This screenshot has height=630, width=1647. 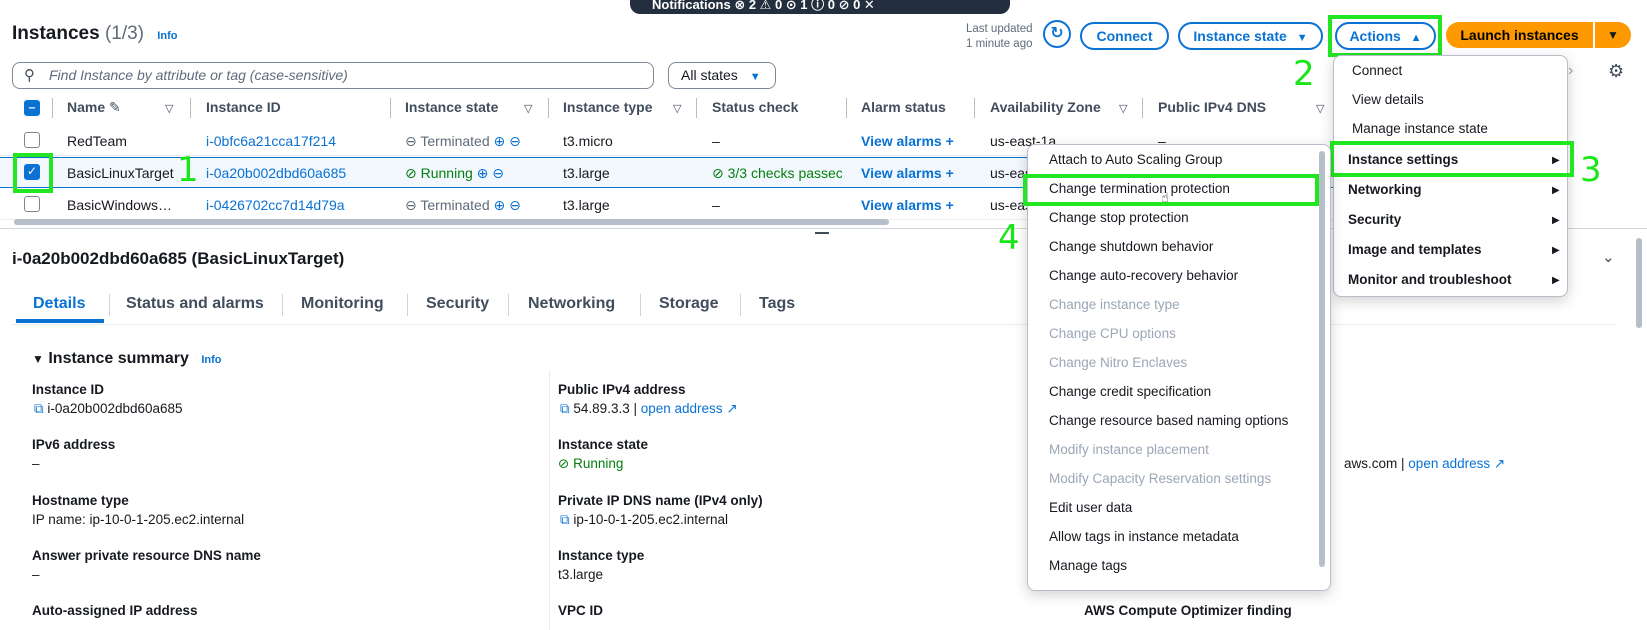 I want to click on private-dns-value: ip-10-0-1-205.ec2.internal, so click(x=650, y=519).